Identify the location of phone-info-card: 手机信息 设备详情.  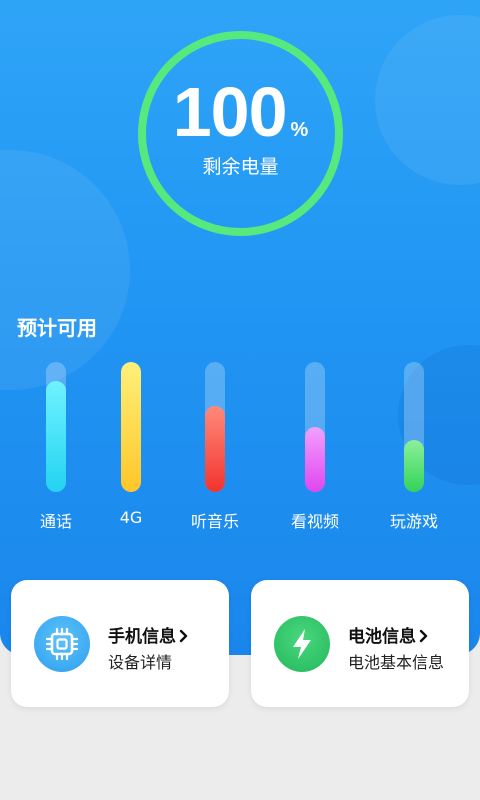
(120, 643).